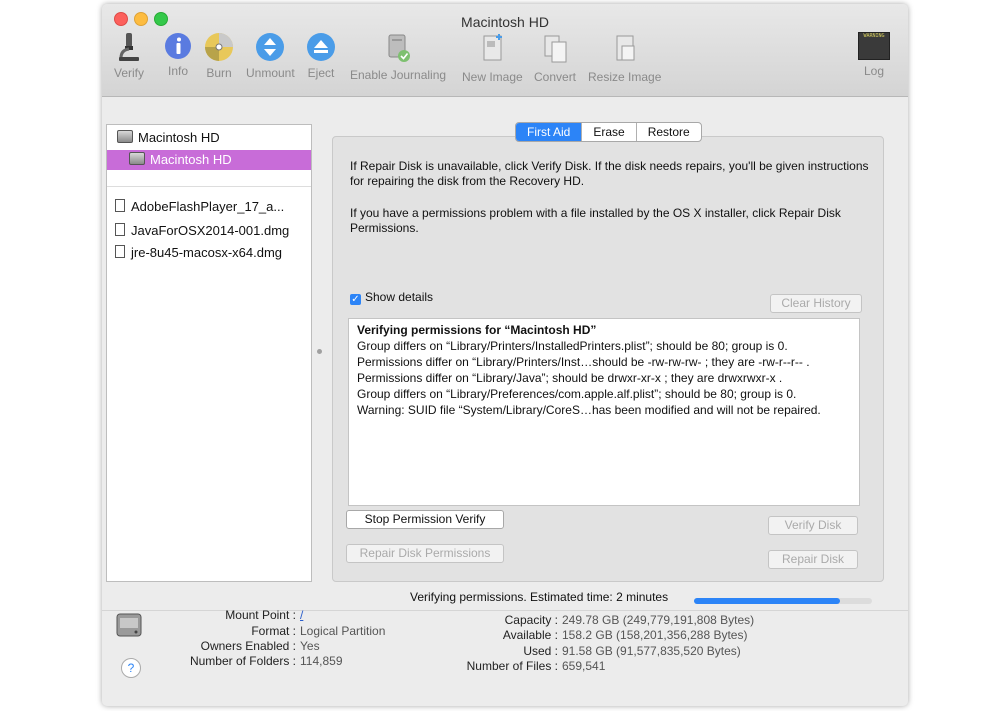  What do you see at coordinates (343, 631) in the screenshot?
I see `format-value: Logical Partition` at bounding box center [343, 631].